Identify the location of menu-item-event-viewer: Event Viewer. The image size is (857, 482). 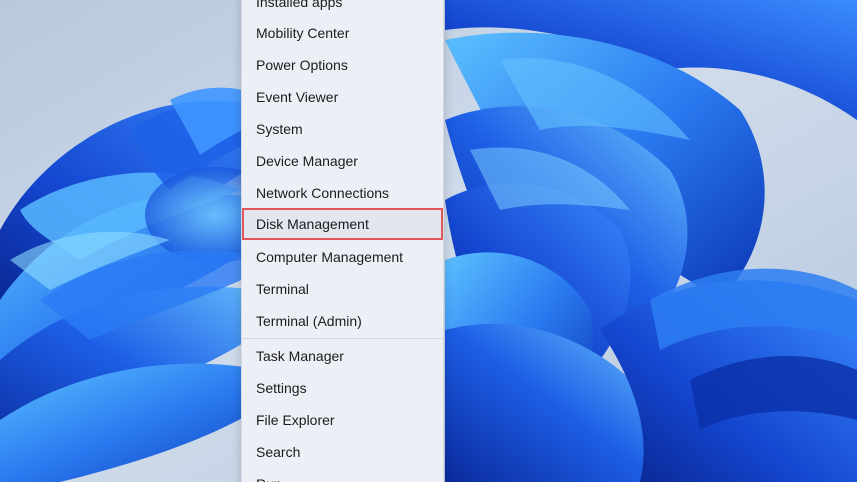
(342, 97).